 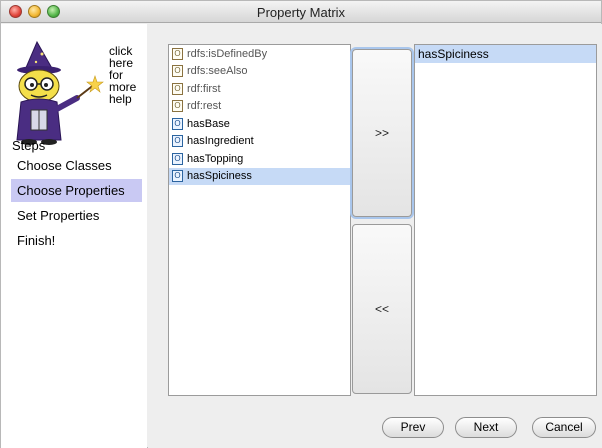 What do you see at coordinates (29, 145) in the screenshot?
I see `steps-heading: Steps` at bounding box center [29, 145].